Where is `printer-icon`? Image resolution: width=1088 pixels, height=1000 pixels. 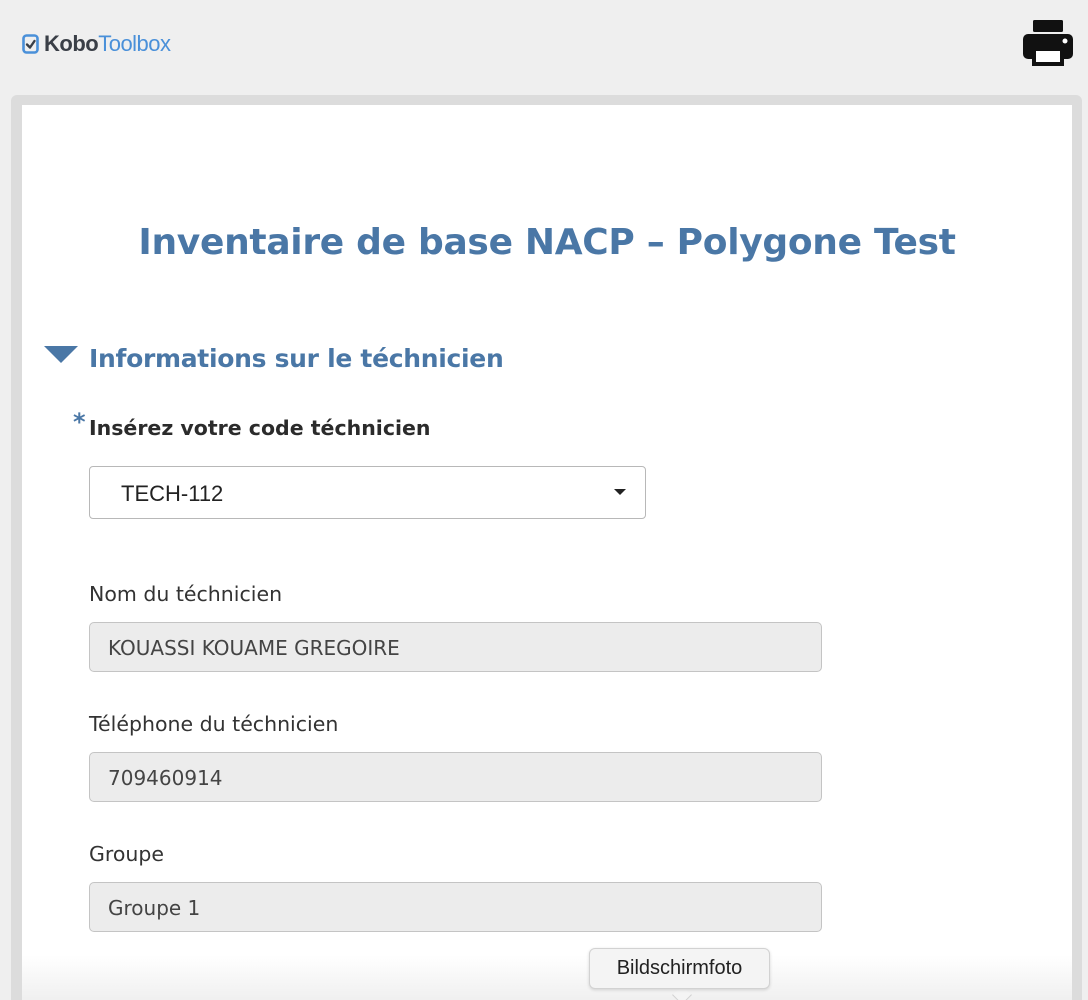
printer-icon is located at coordinates (1048, 43).